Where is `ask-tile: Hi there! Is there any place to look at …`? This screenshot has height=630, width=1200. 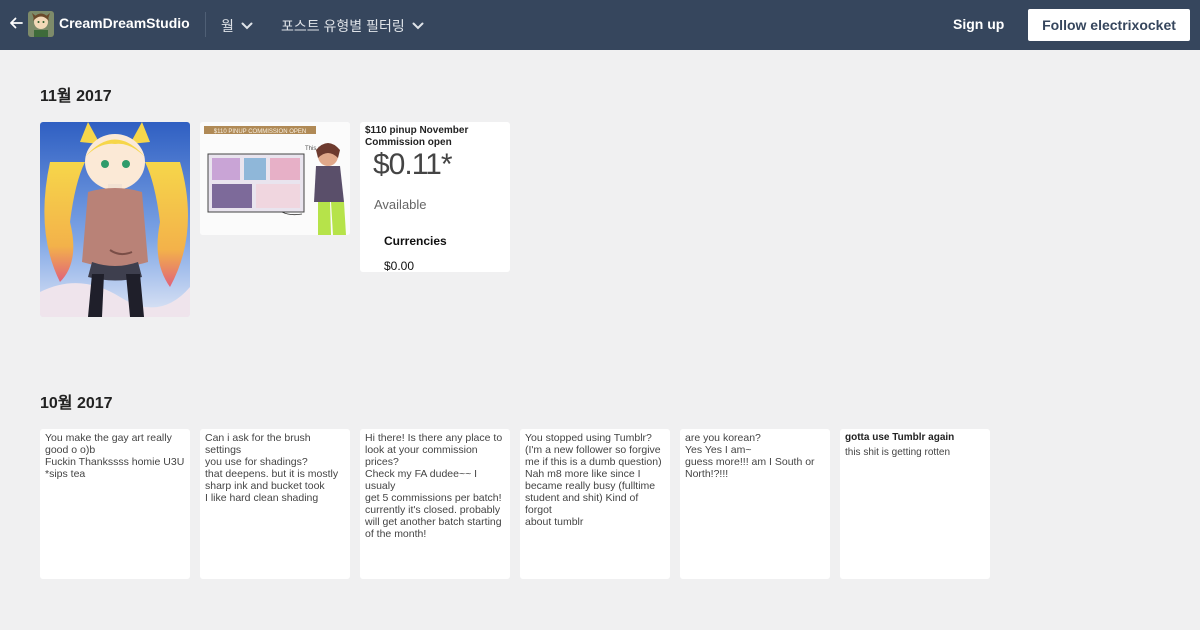
ask-tile: Hi there! Is there any place to look at … is located at coordinates (435, 504).